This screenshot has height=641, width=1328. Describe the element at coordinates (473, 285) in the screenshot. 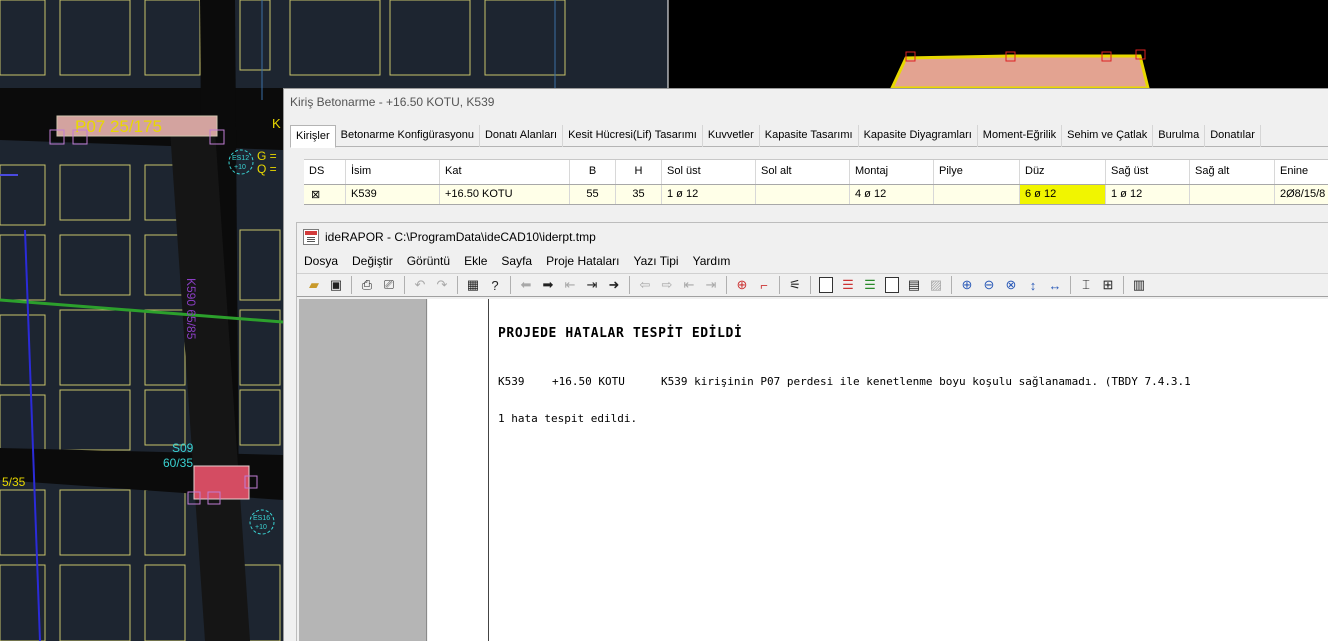

I see `calculator-icon: ▦` at that location.